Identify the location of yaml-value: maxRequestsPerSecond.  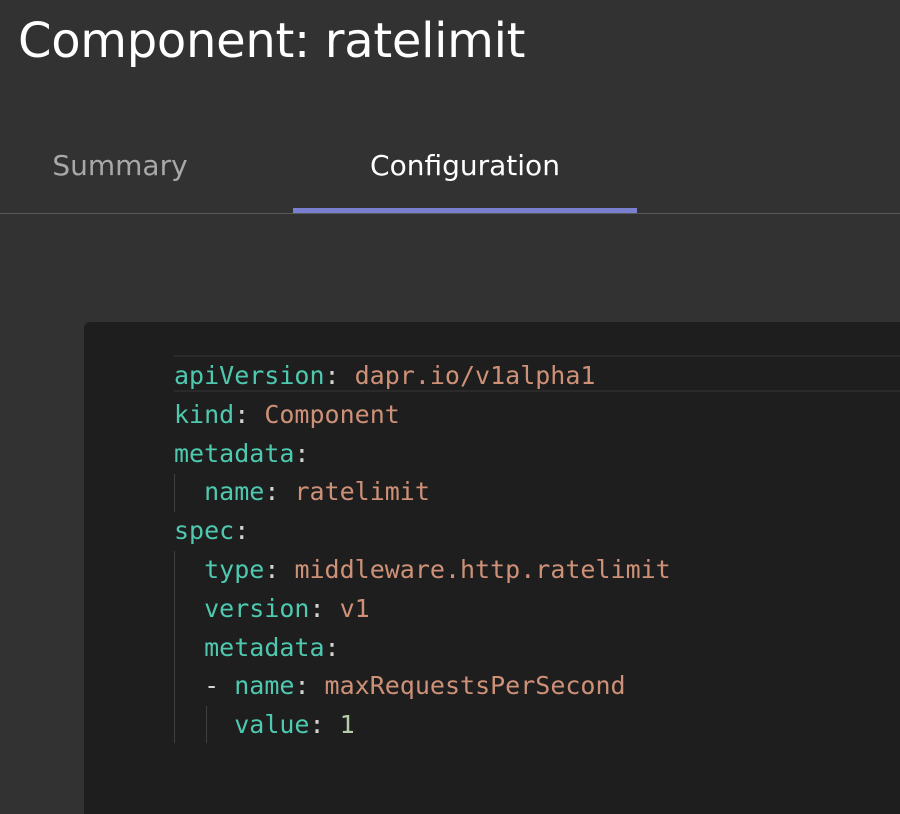
(467, 686).